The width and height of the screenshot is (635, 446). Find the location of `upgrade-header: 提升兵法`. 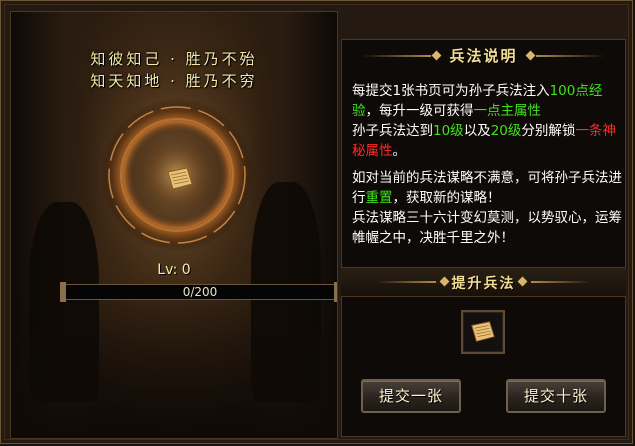

upgrade-header: 提升兵法 is located at coordinates (483, 282).